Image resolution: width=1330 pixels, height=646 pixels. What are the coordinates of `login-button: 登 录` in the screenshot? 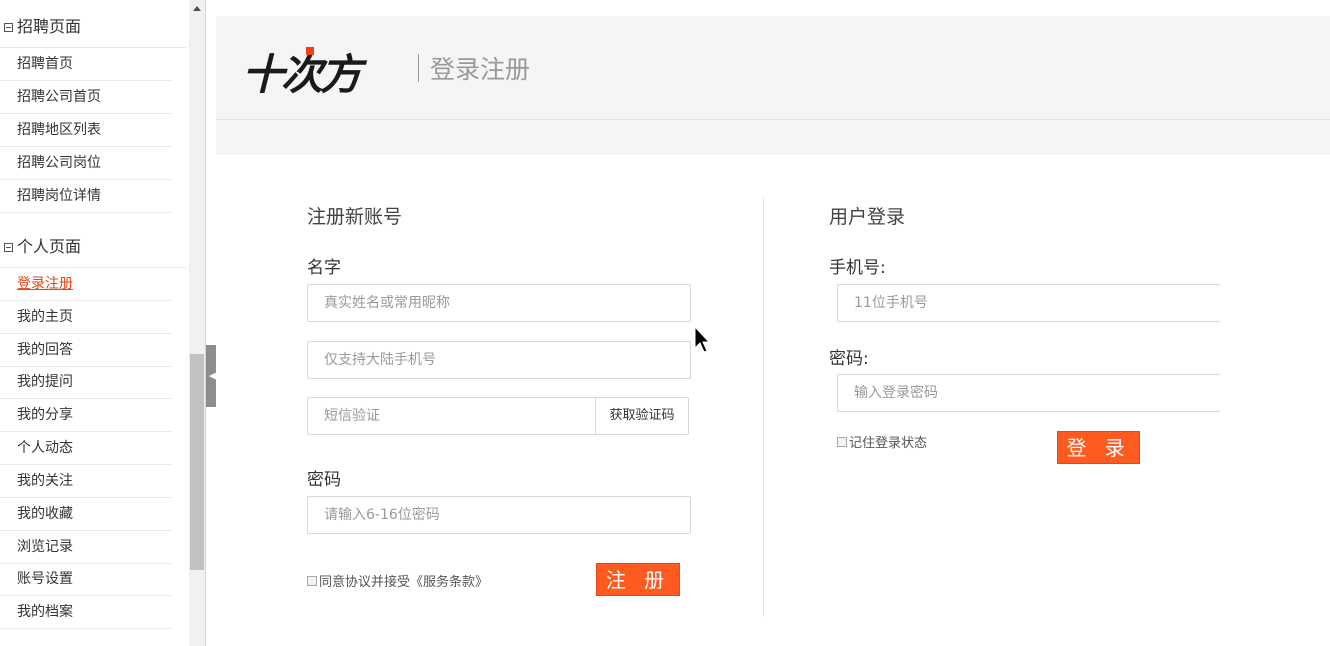 It's located at (1098, 447).